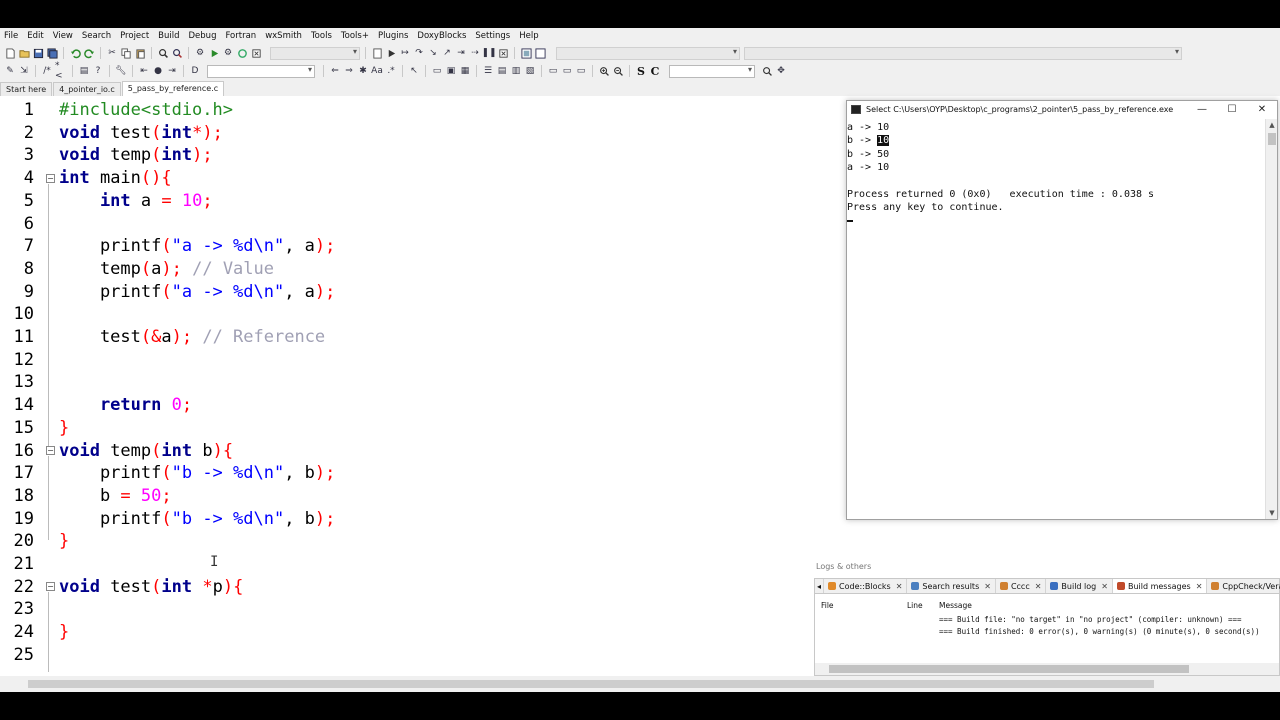 Image resolution: width=1280 pixels, height=720 pixels. What do you see at coordinates (553, 71) in the screenshot?
I see `box-icon: ▭` at bounding box center [553, 71].